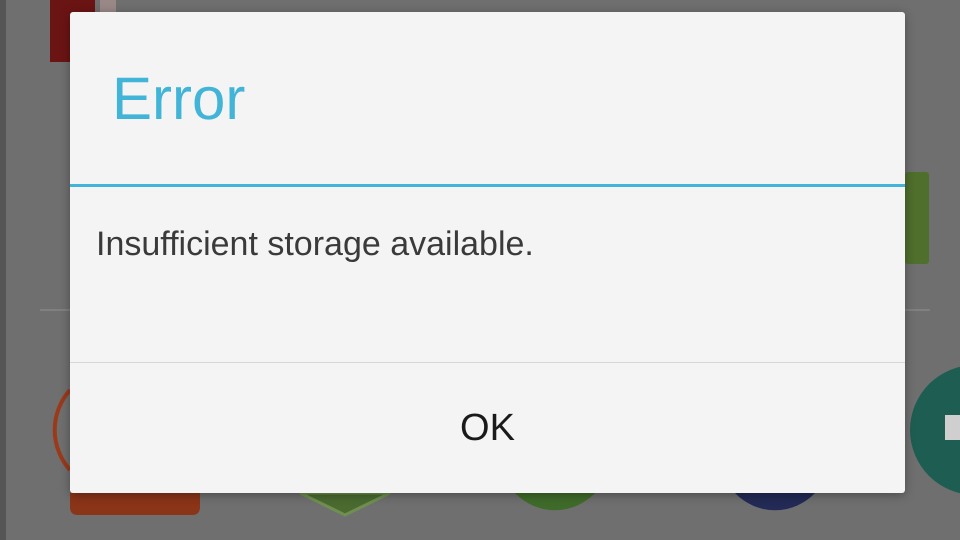 The width and height of the screenshot is (960, 540). I want to click on dialog-title: Error, so click(179, 98).